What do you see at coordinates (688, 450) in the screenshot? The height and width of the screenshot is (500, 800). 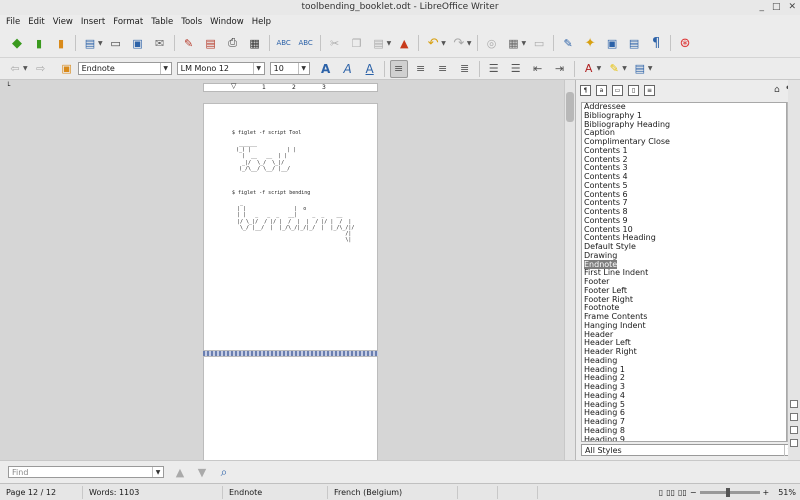 I see `style-filter-select: All Styles ▼` at bounding box center [688, 450].